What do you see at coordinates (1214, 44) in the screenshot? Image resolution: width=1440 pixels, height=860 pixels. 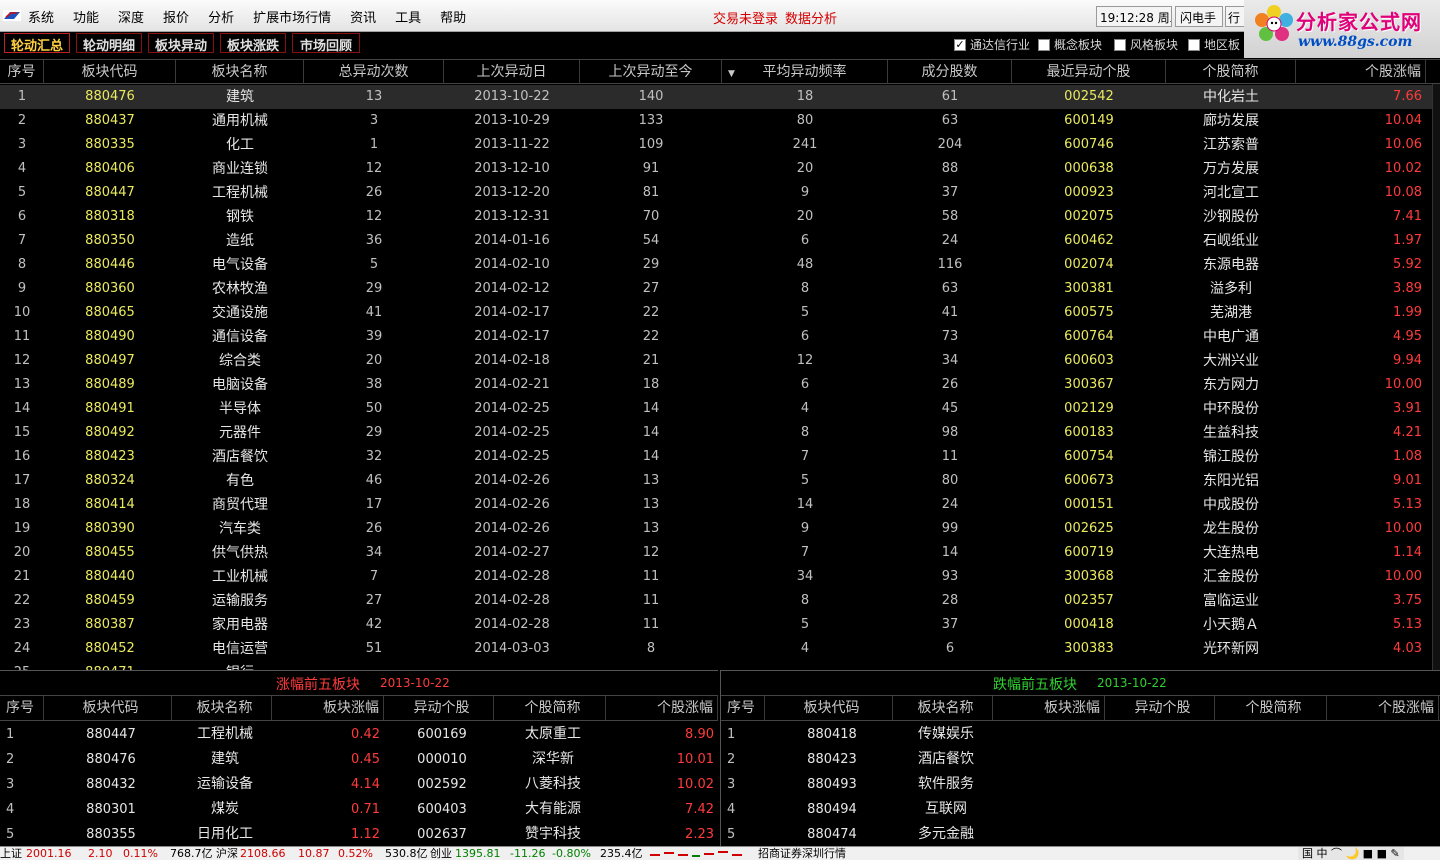 I see `filter-region-sector: 地区板` at bounding box center [1214, 44].